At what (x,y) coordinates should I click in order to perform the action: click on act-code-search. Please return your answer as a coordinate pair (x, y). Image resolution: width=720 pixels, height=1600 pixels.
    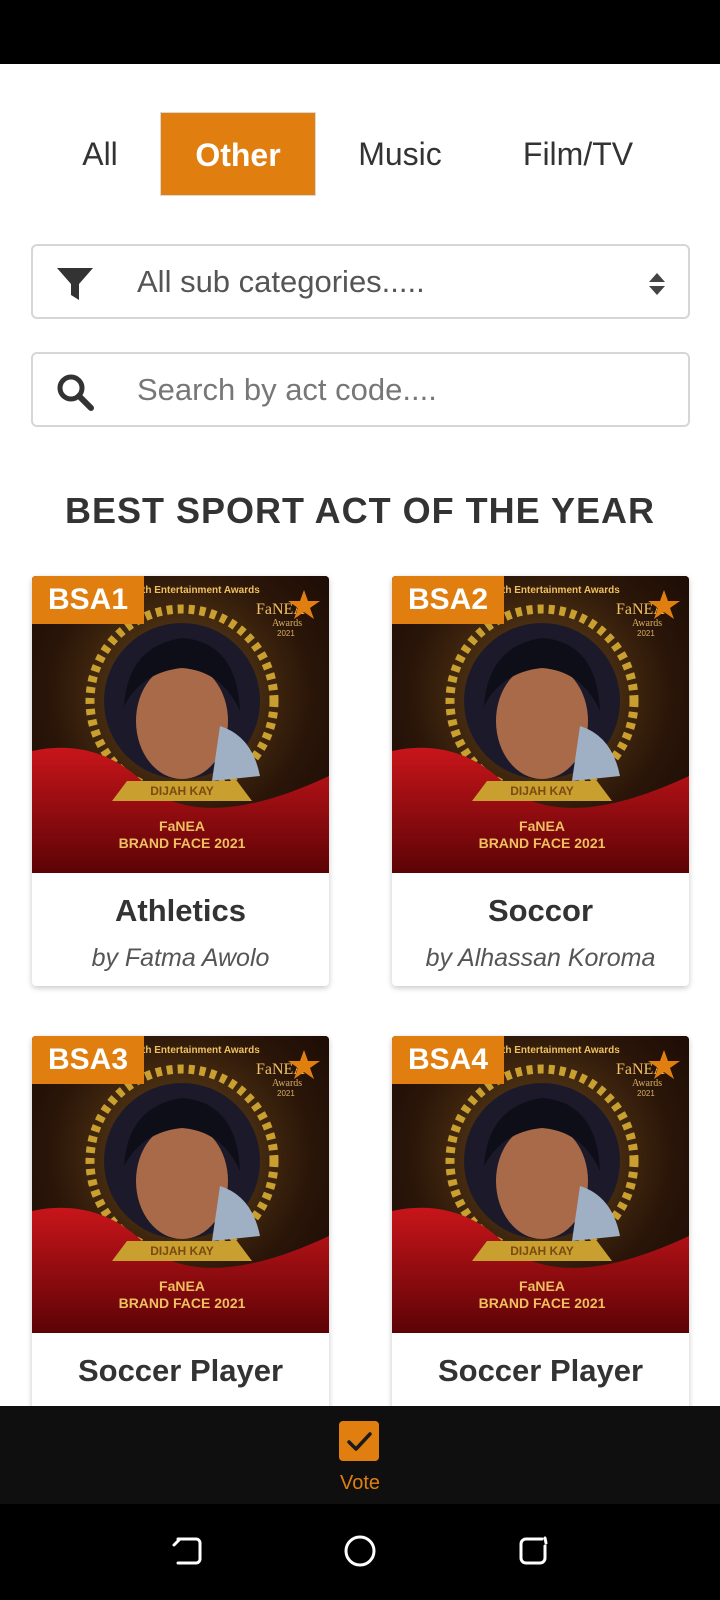
    Looking at the image, I should click on (360, 389).